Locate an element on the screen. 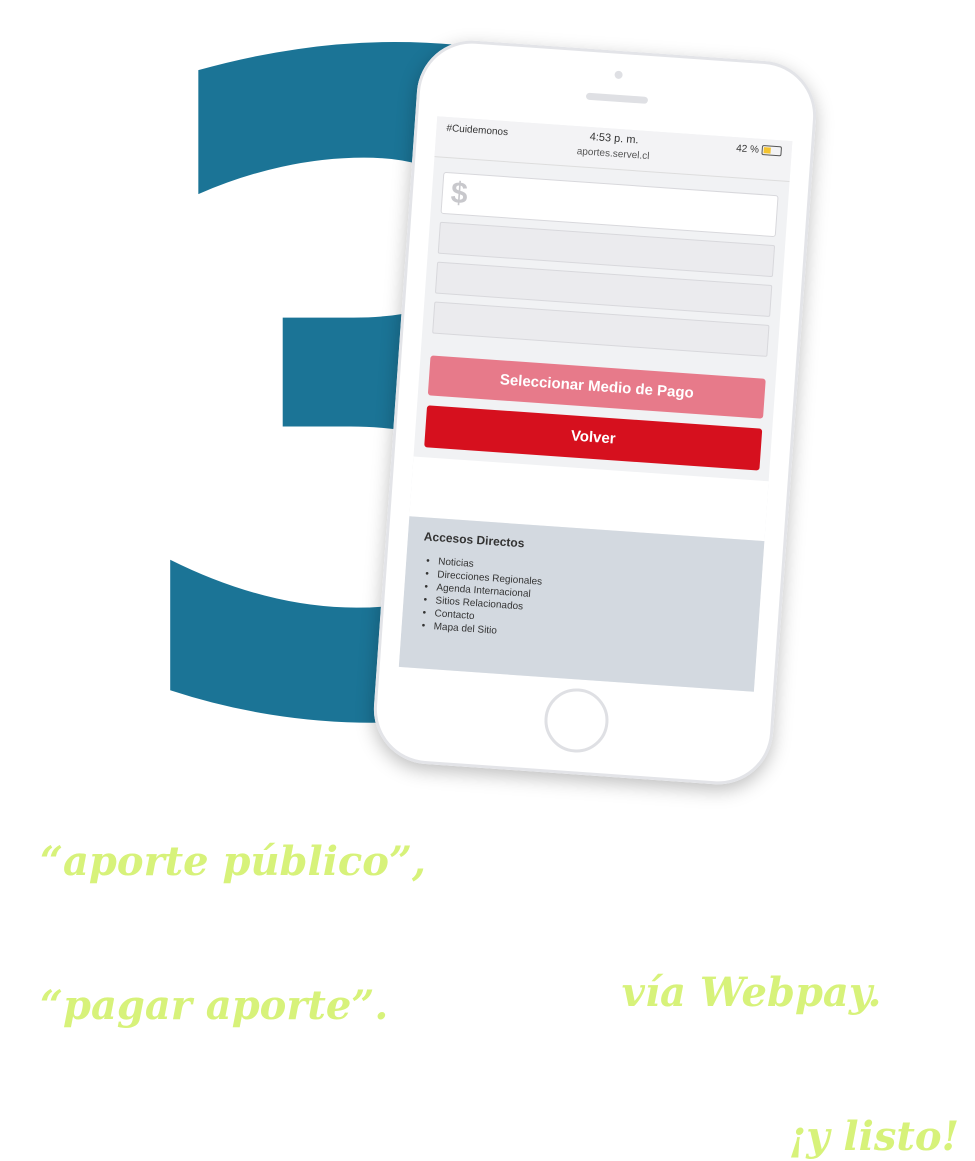 The height and width of the screenshot is (1161, 975). left-caption-line: ingresa la suma y is located at coordinates (237, 909).